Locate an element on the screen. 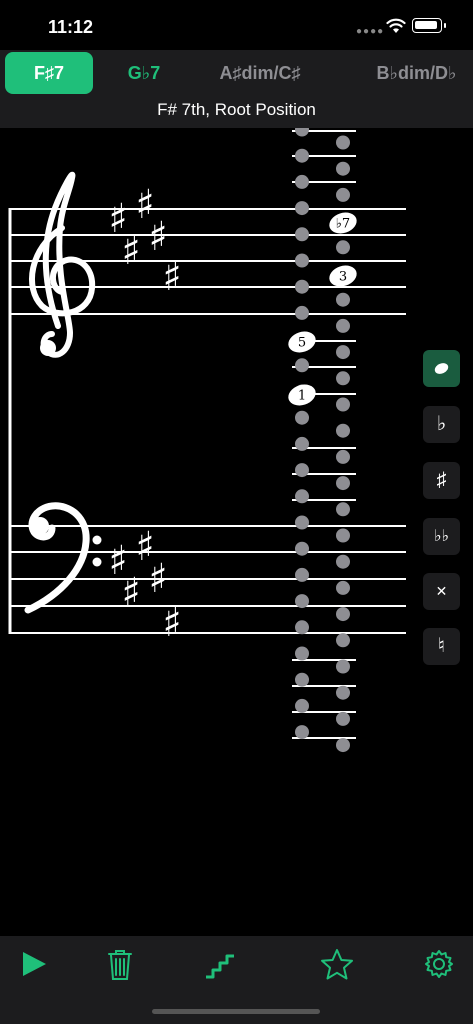  star-icon is located at coordinates (337, 964).